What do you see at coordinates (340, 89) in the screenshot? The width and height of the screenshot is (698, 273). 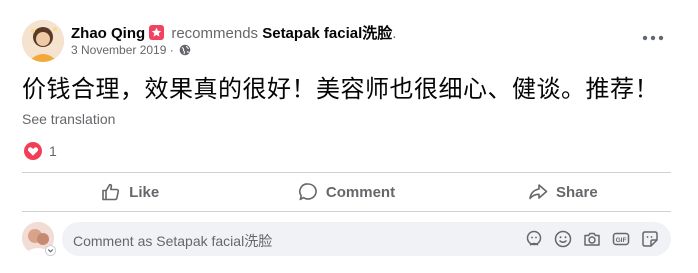 I see `post-text: 价钱合理，效果真的很好！美容师也很细心、健谈。推荐！` at bounding box center [340, 89].